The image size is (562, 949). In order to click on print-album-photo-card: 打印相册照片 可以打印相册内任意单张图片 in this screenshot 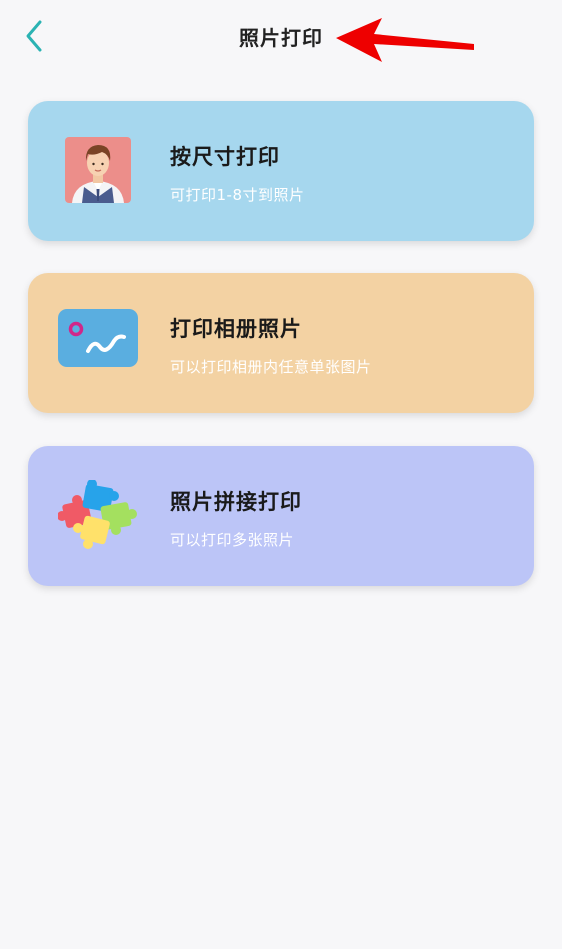, I will do `click(281, 343)`.